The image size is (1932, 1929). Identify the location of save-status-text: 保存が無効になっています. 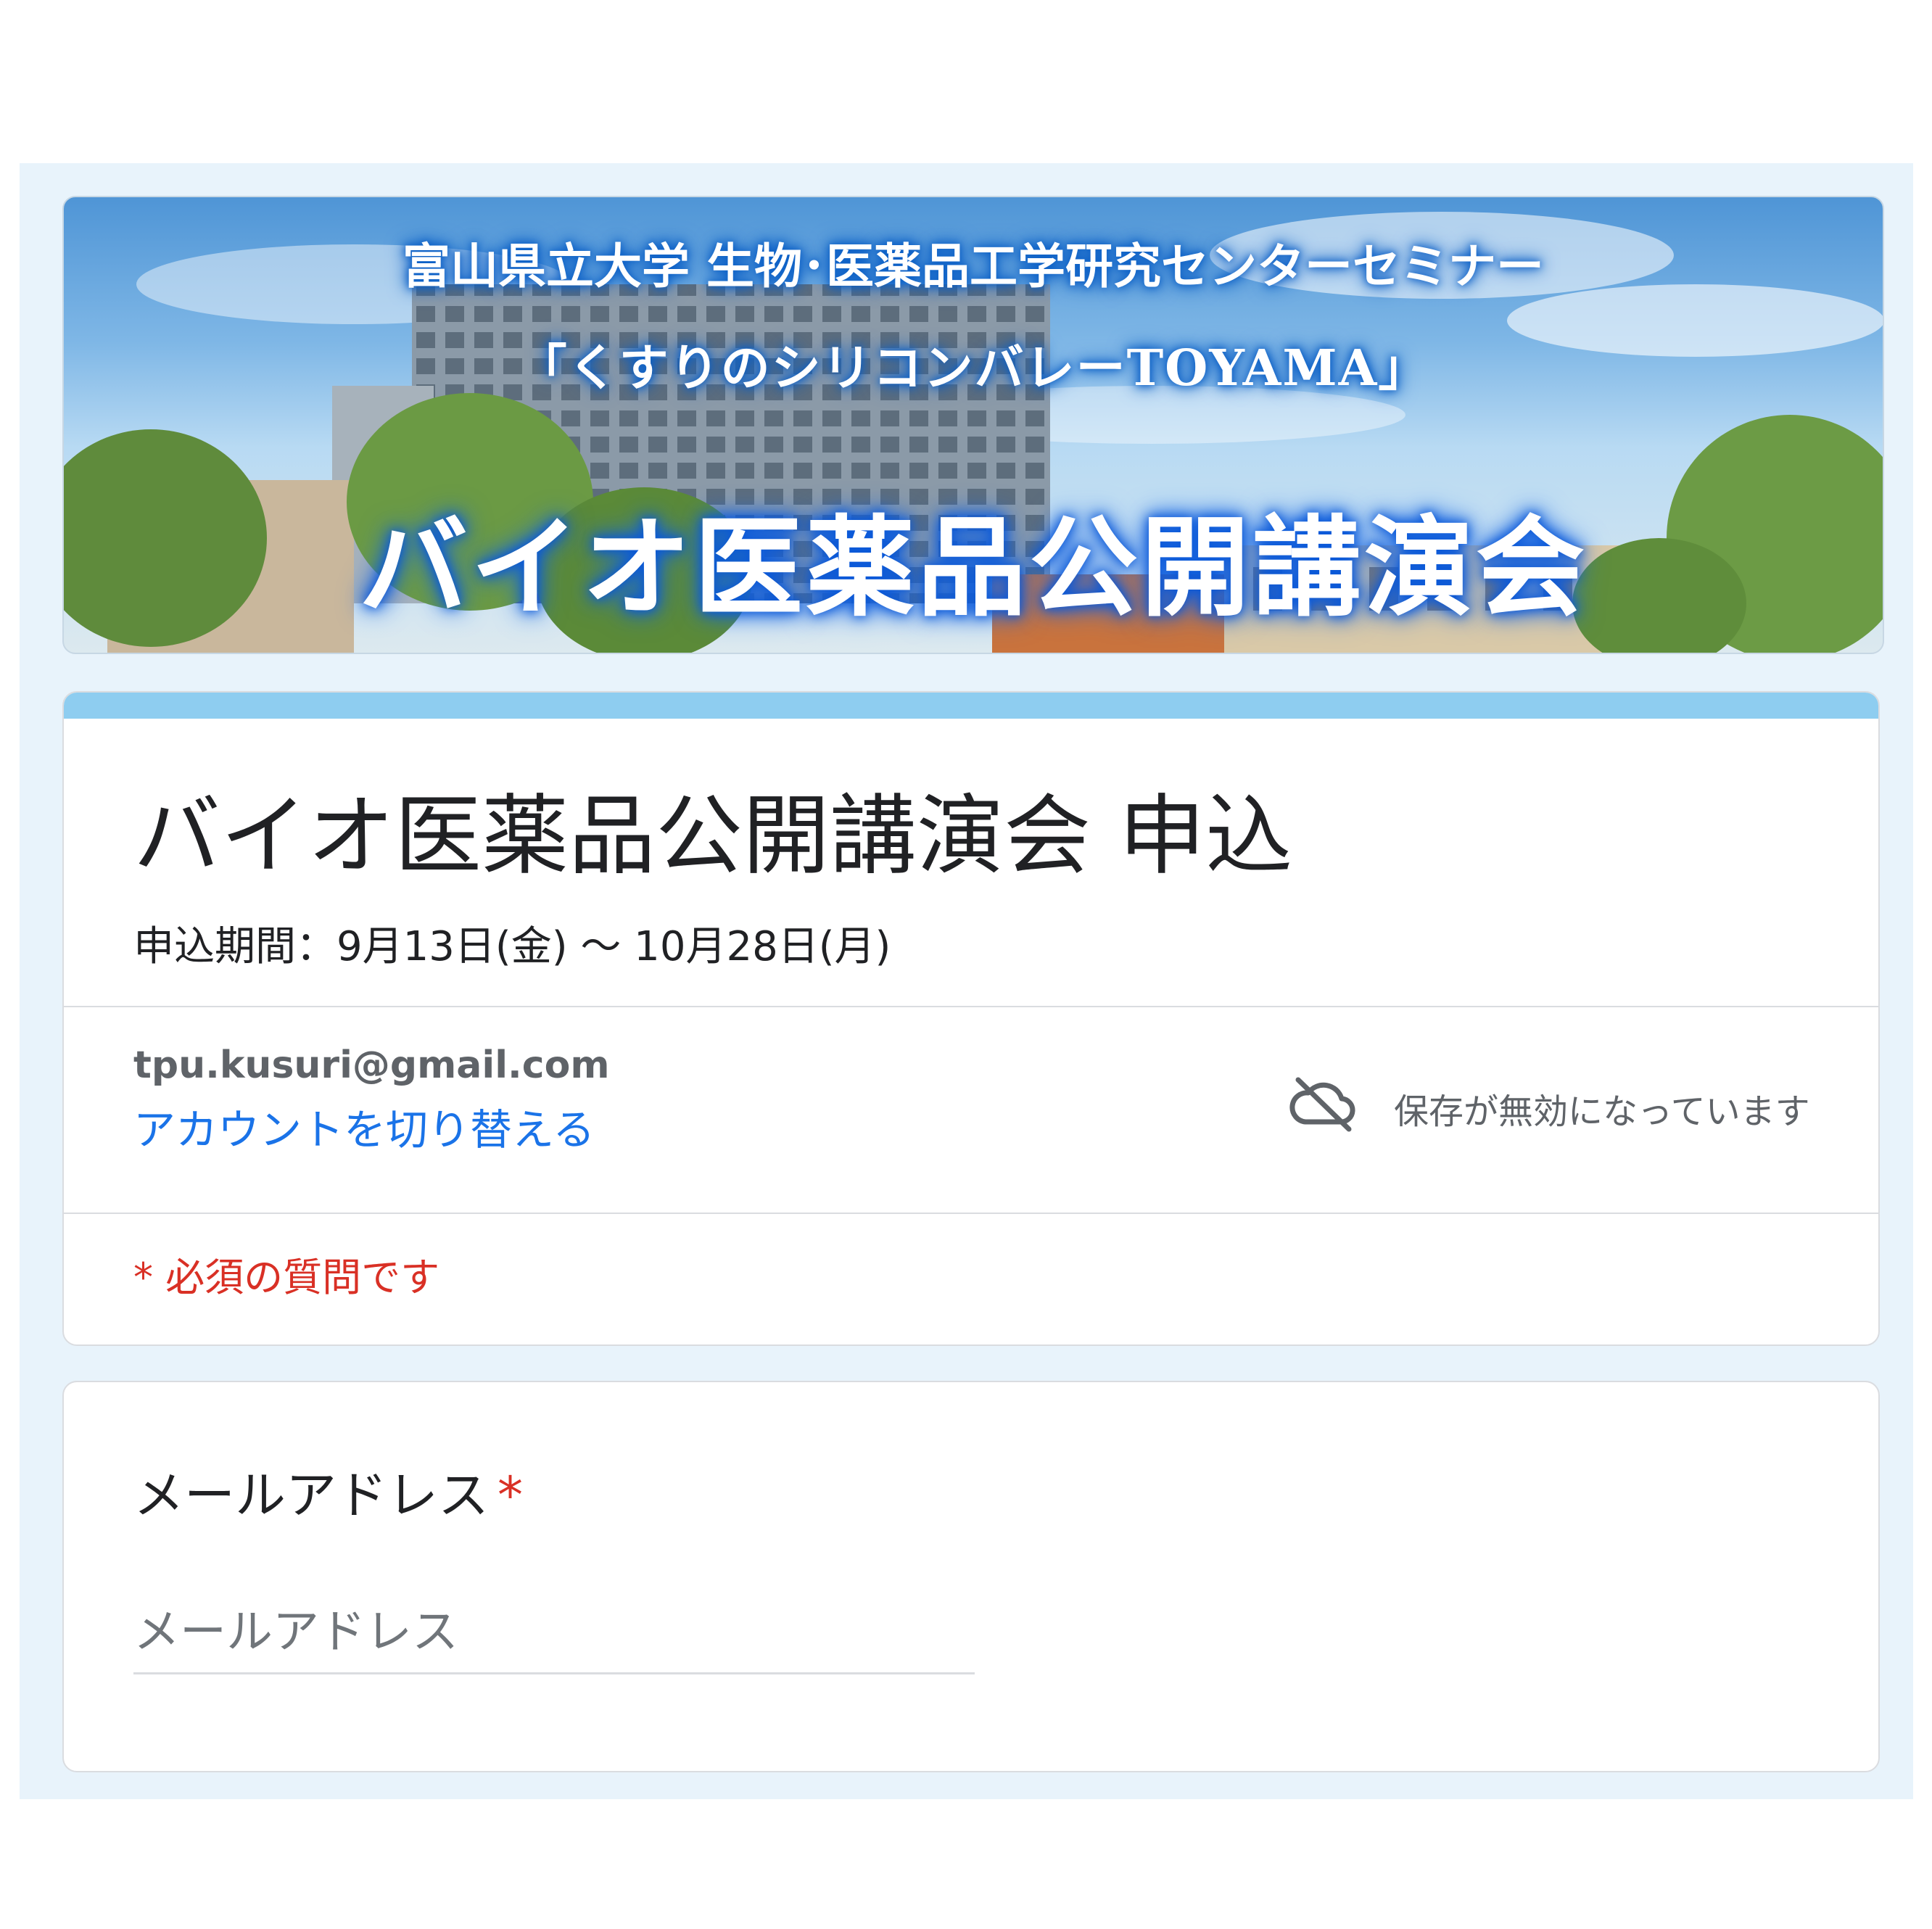
(1602, 1111).